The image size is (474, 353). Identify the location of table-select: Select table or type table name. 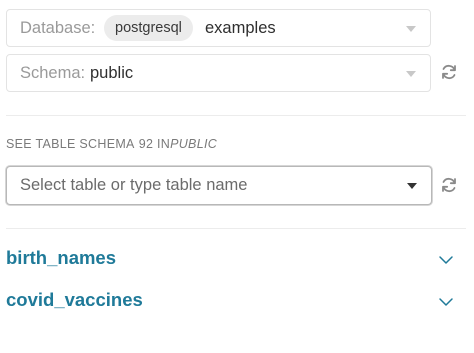
(219, 185).